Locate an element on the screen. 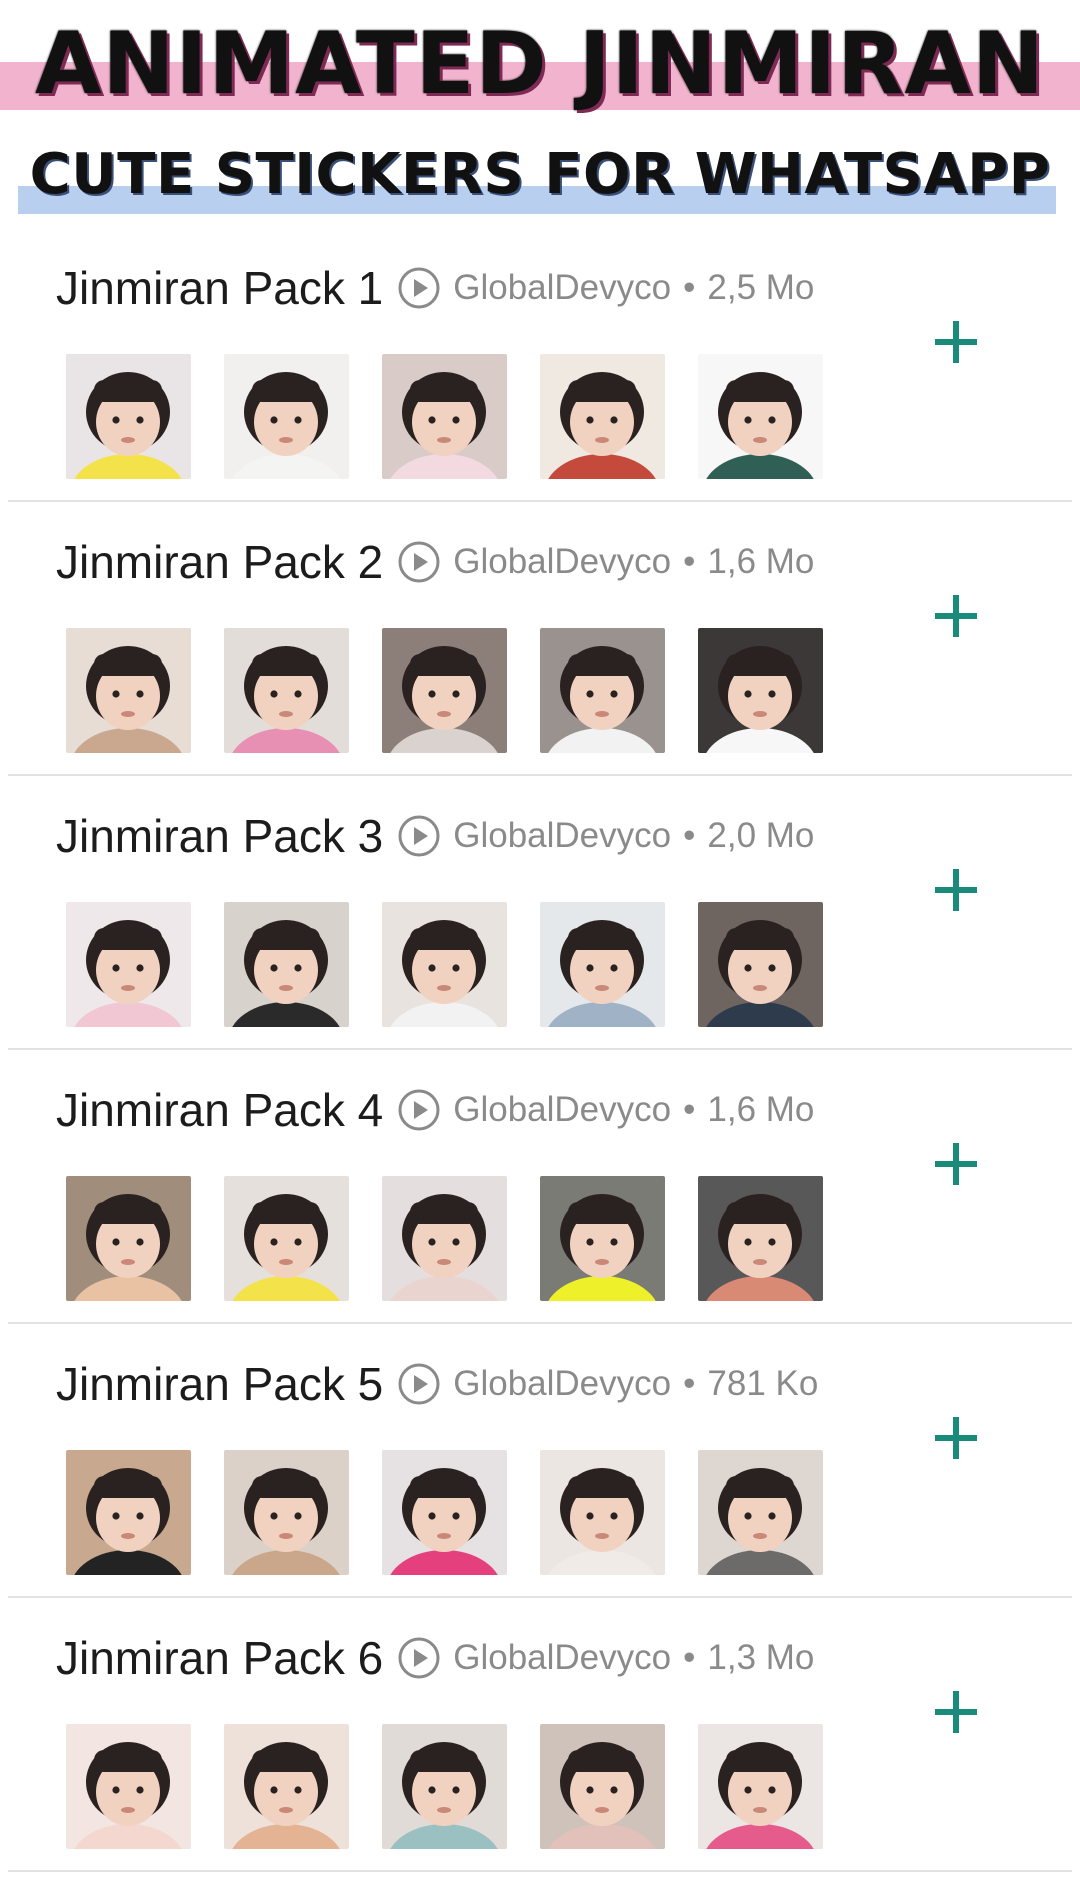 This screenshot has height=1881, width=1080. pack-name: Jinmiran Pack 4 is located at coordinates (220, 1110).